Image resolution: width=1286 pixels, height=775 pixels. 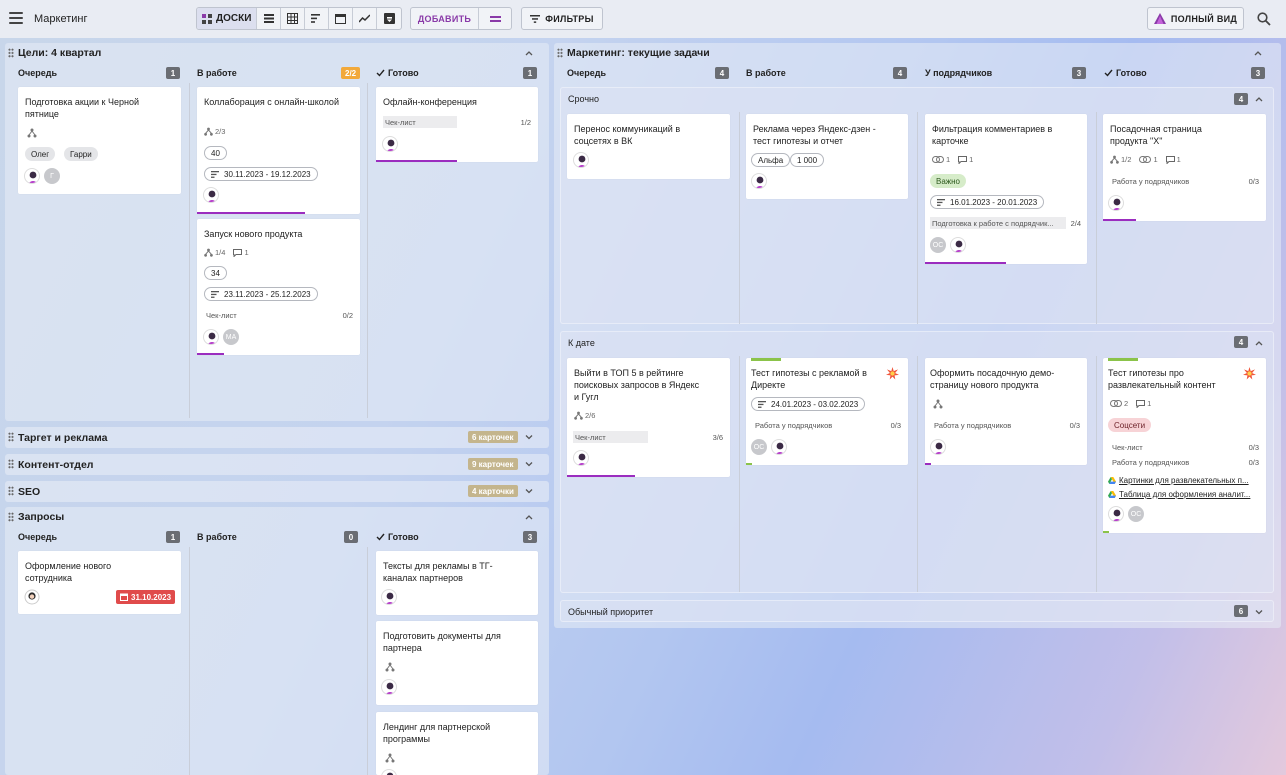 I want to click on checklist: Чек-лист 0/2, so click(x=278, y=315).